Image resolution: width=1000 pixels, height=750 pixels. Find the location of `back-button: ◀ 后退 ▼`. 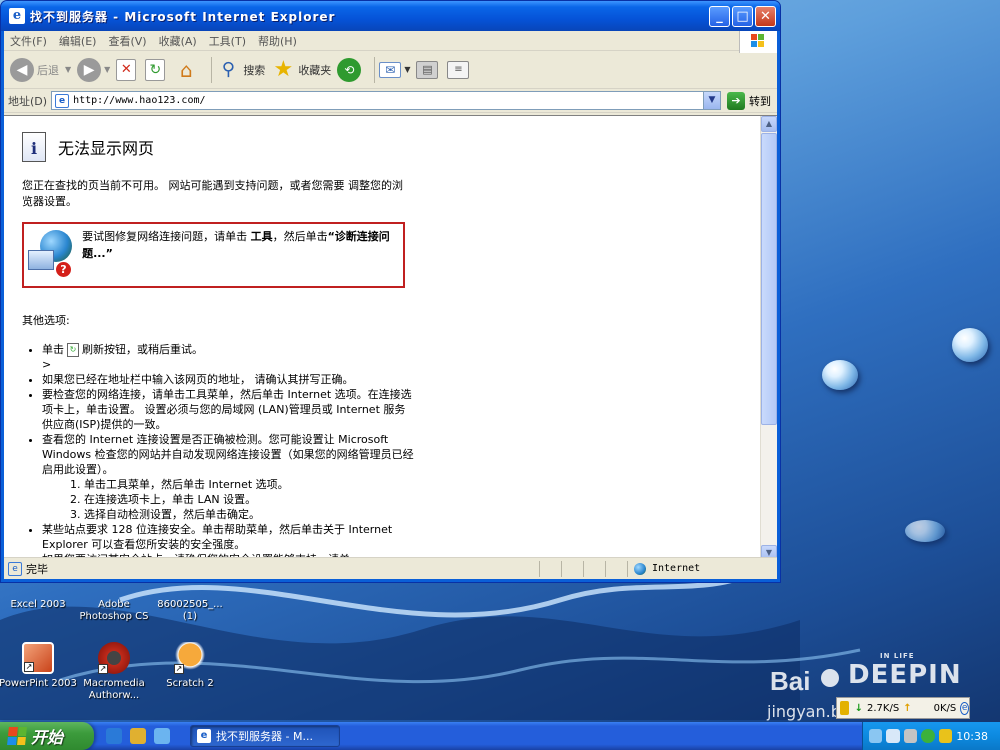

back-button: ◀ 后退 ▼ is located at coordinates (41, 69).